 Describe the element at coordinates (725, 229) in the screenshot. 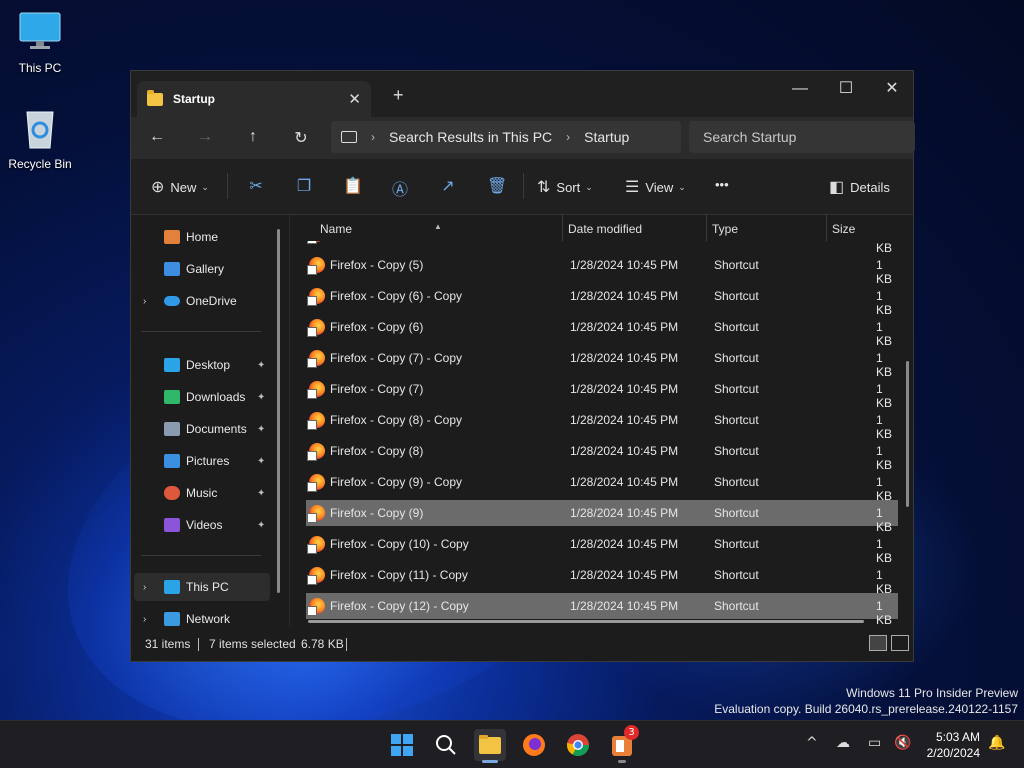

I see `column-header-type: Type` at that location.